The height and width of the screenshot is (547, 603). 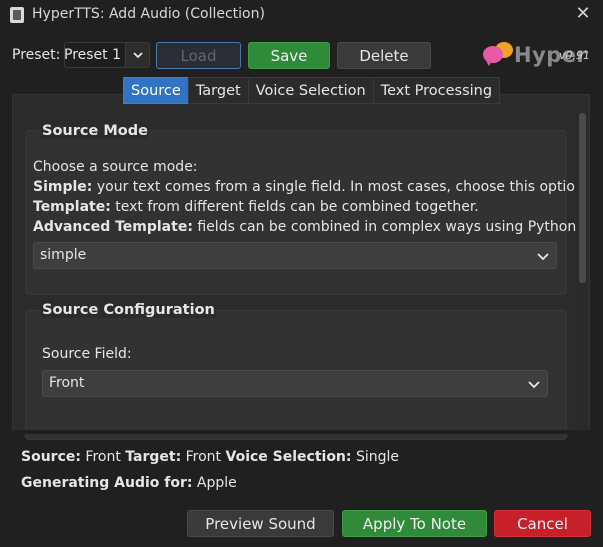 I want to click on source-mode-select: simple, so click(x=295, y=255).